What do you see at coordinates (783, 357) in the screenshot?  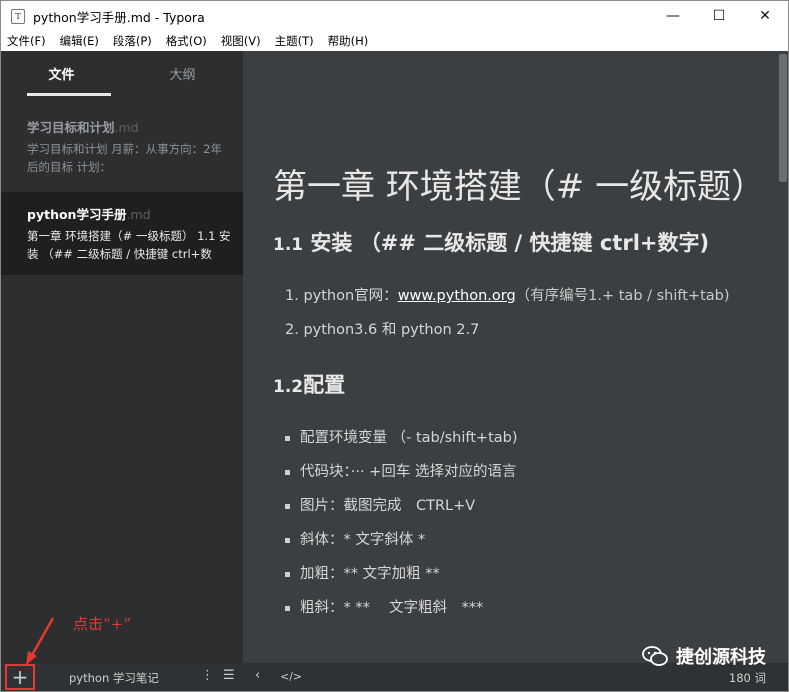 I see `editor-scrollbar` at bounding box center [783, 357].